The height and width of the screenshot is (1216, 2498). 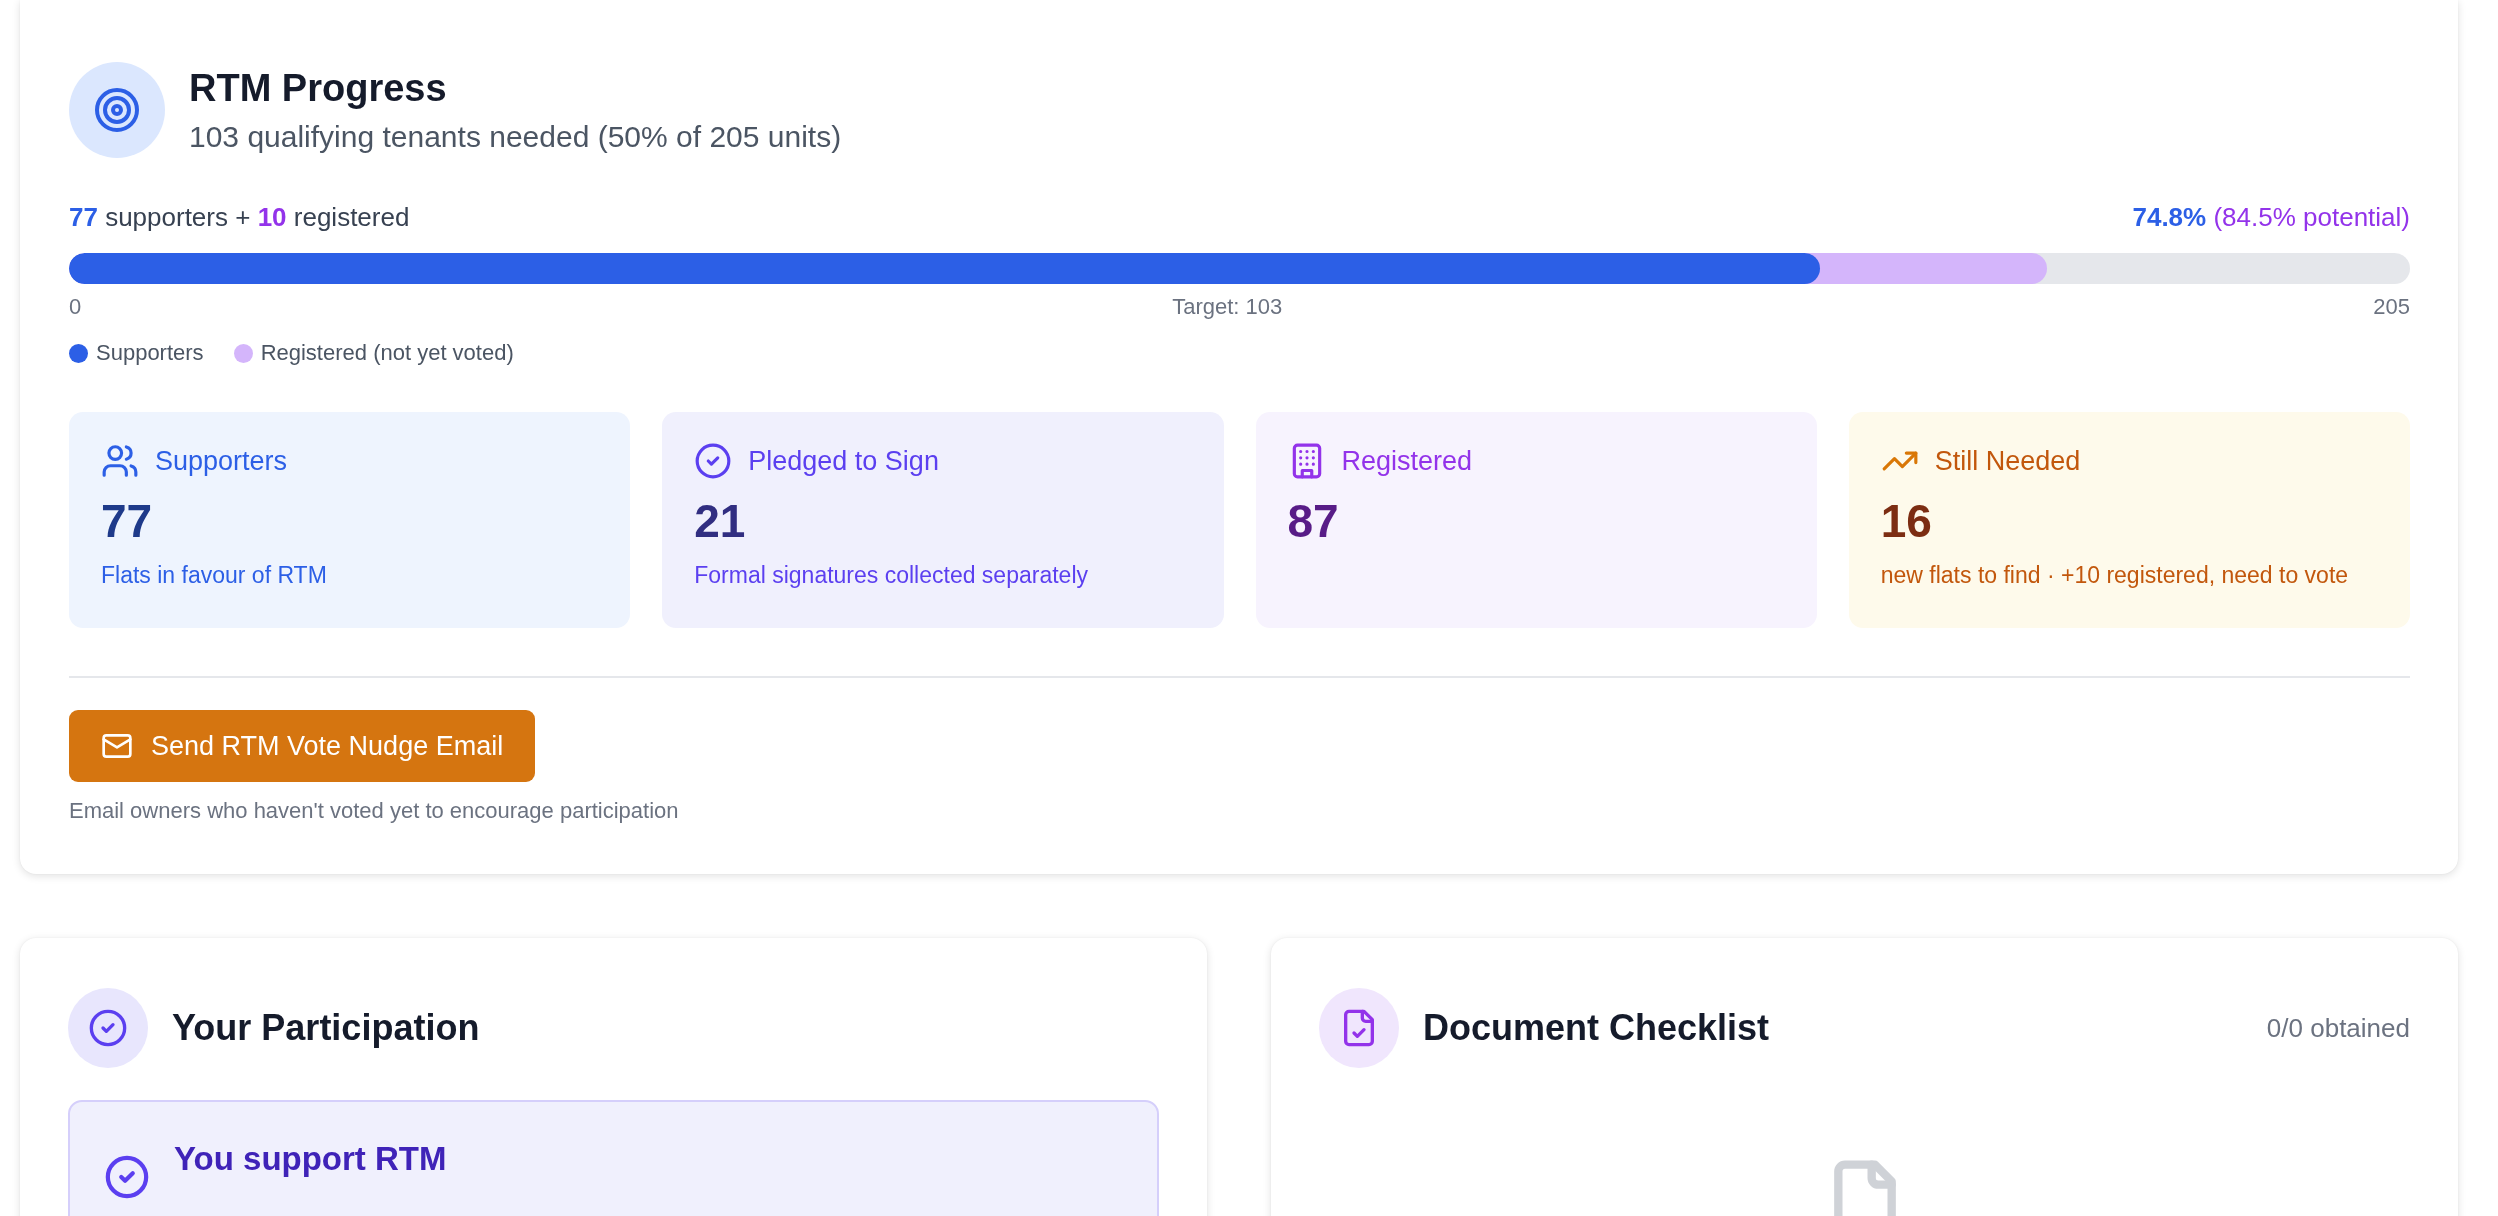 I want to click on target-icon, so click(x=117, y=110).